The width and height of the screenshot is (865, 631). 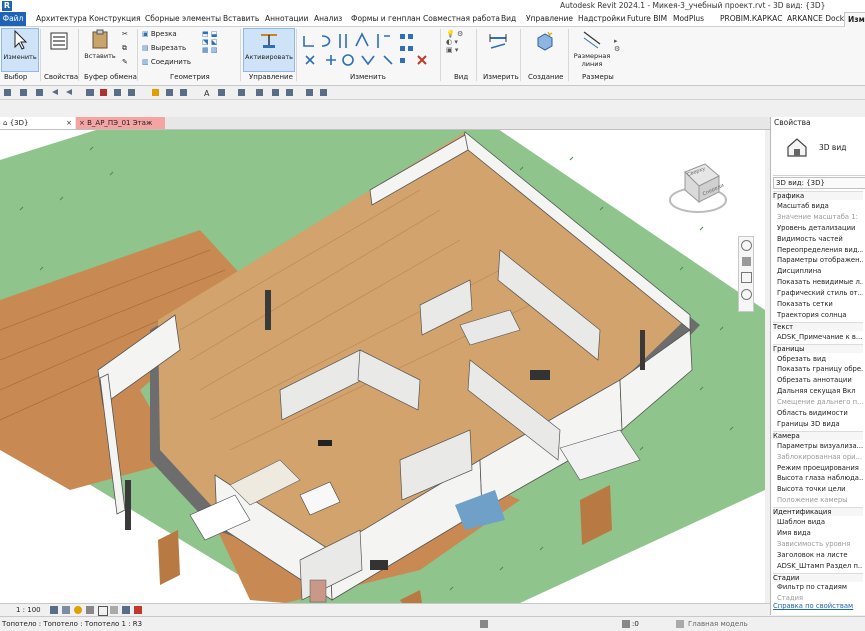 I want to click on view-tab-3d: ⌂ {3D} ×, so click(x=37, y=123).